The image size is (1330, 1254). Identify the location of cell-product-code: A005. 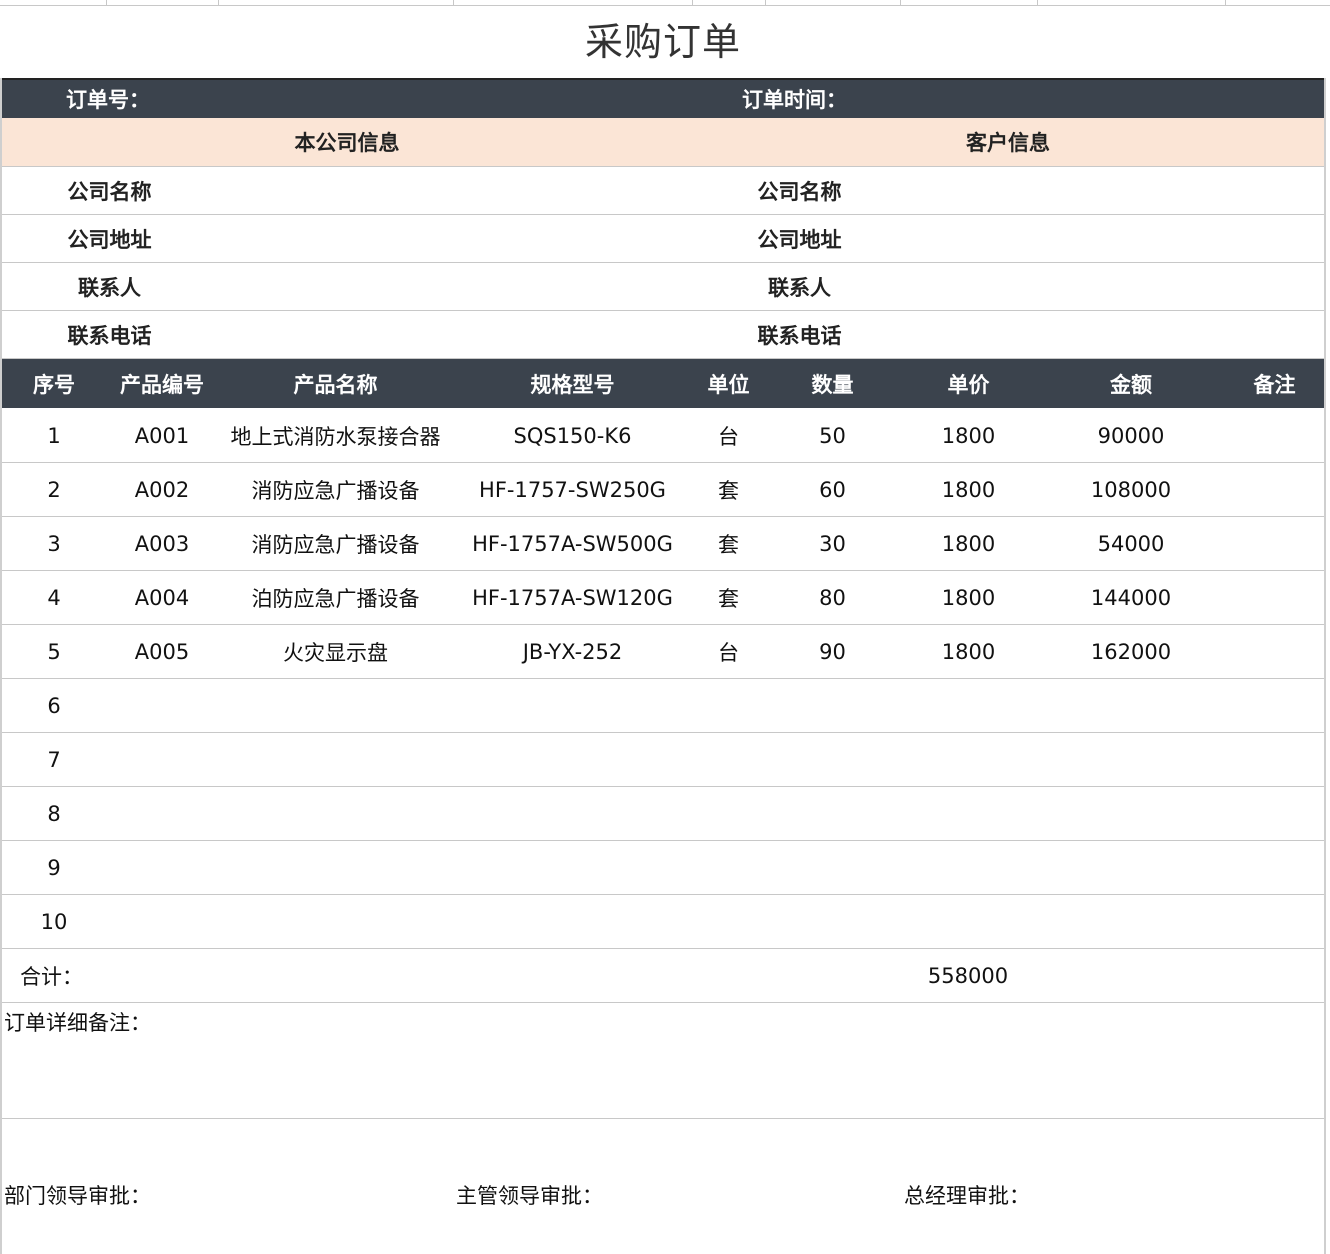
(162, 651).